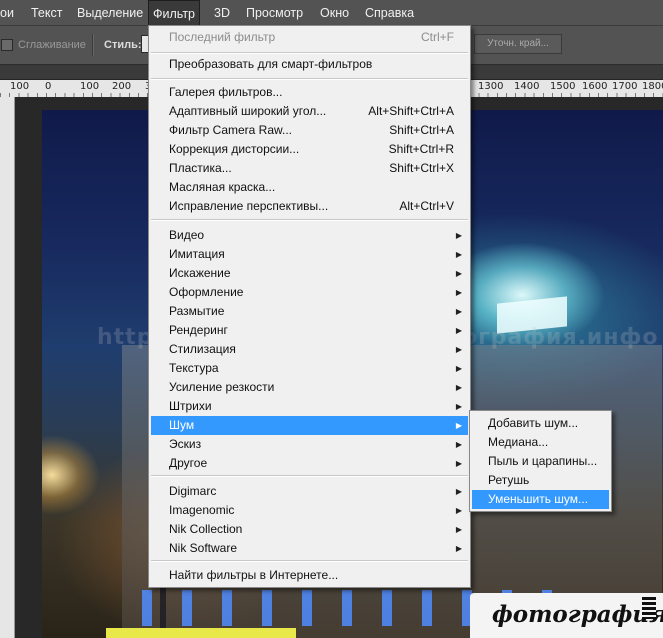 The width and height of the screenshot is (663, 638). What do you see at coordinates (437, 37) in the screenshot?
I see `menu-item-shortcut: Ctrl+F` at bounding box center [437, 37].